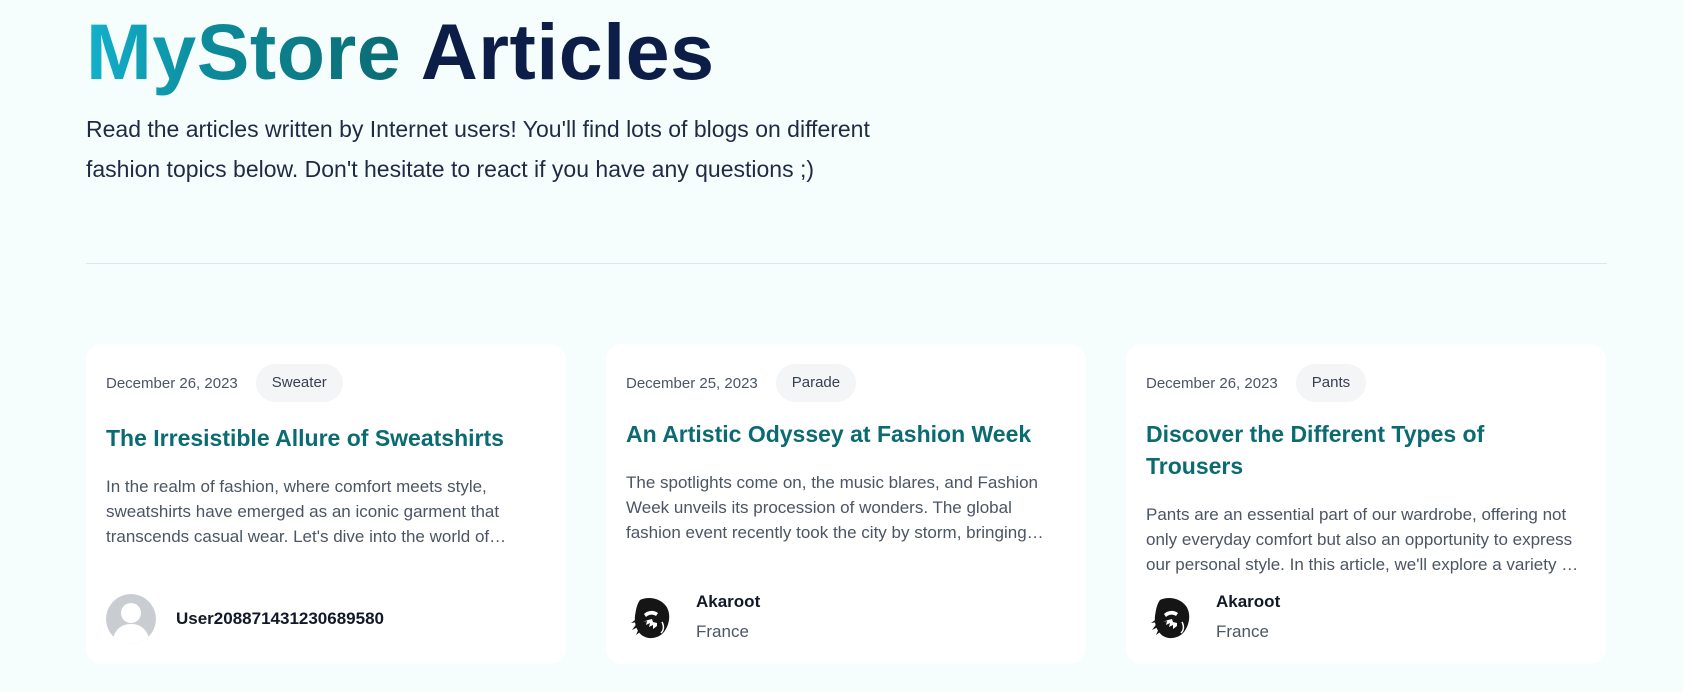 The height and width of the screenshot is (692, 1683). I want to click on article-date: December 25, 2023, so click(692, 383).